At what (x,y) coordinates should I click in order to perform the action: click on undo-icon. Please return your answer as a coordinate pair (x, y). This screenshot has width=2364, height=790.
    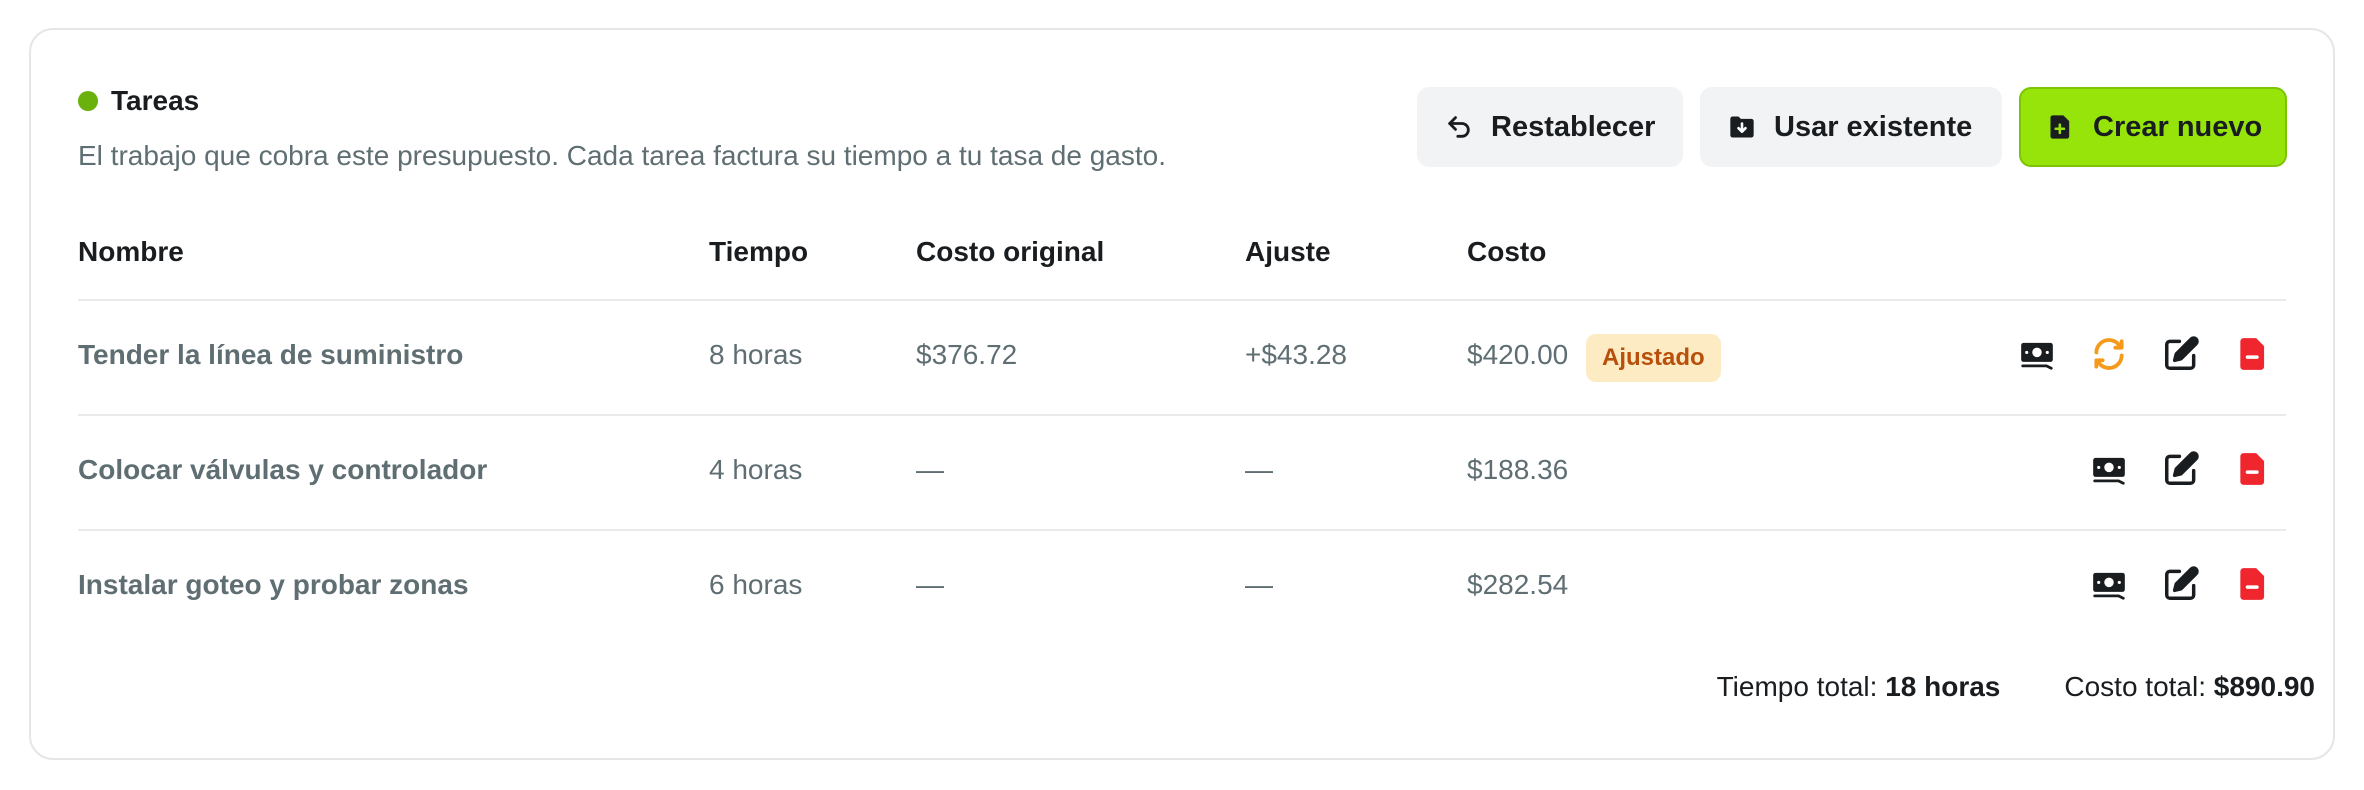
    Looking at the image, I should click on (1459, 127).